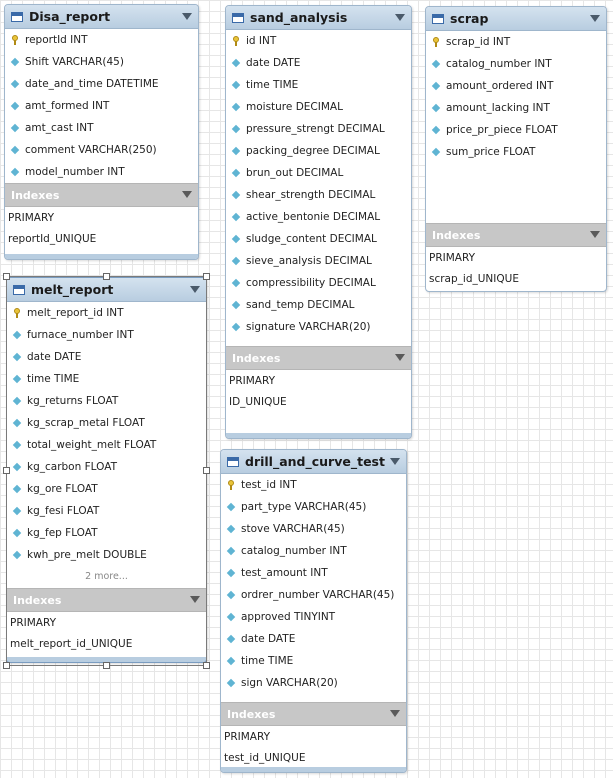  Describe the element at coordinates (516, 152) in the screenshot. I see `column-row: sum_price FLOAT` at that location.